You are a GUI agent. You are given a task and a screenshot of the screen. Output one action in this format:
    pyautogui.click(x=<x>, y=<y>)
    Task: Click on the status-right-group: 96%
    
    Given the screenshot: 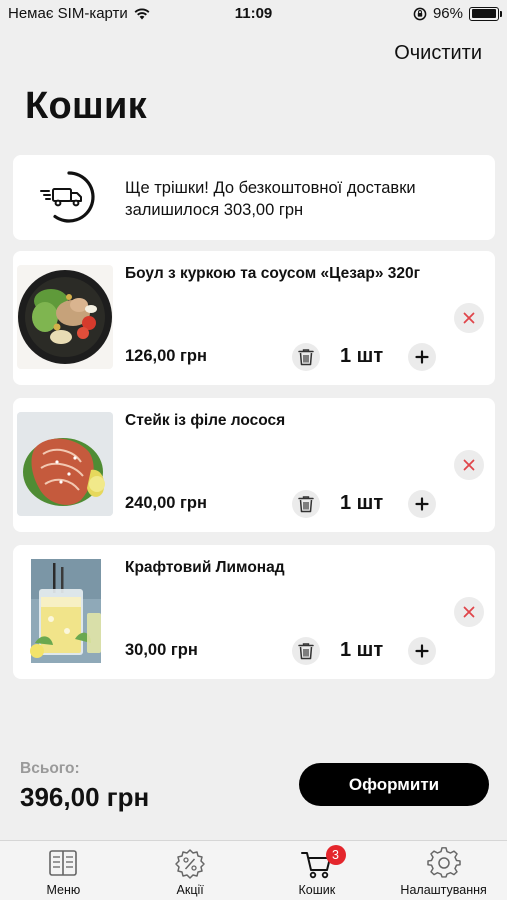 What is the action you would take?
    pyautogui.click(x=457, y=13)
    